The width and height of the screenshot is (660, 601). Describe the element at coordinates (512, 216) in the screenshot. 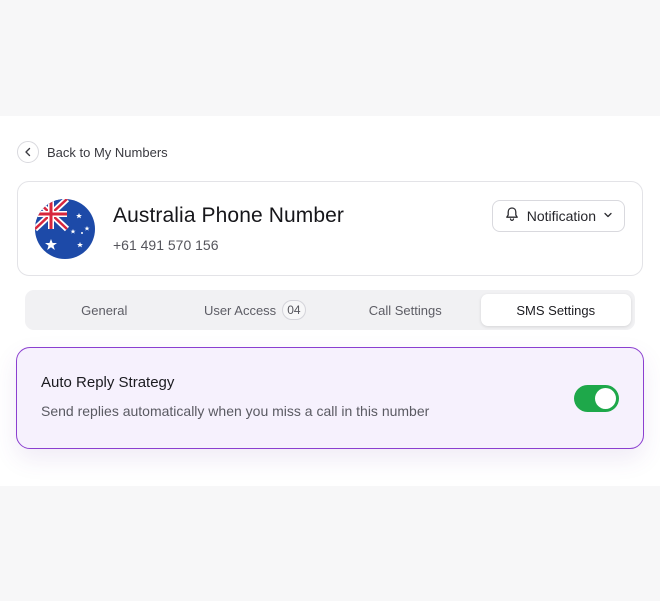

I see `bell-icon` at that location.